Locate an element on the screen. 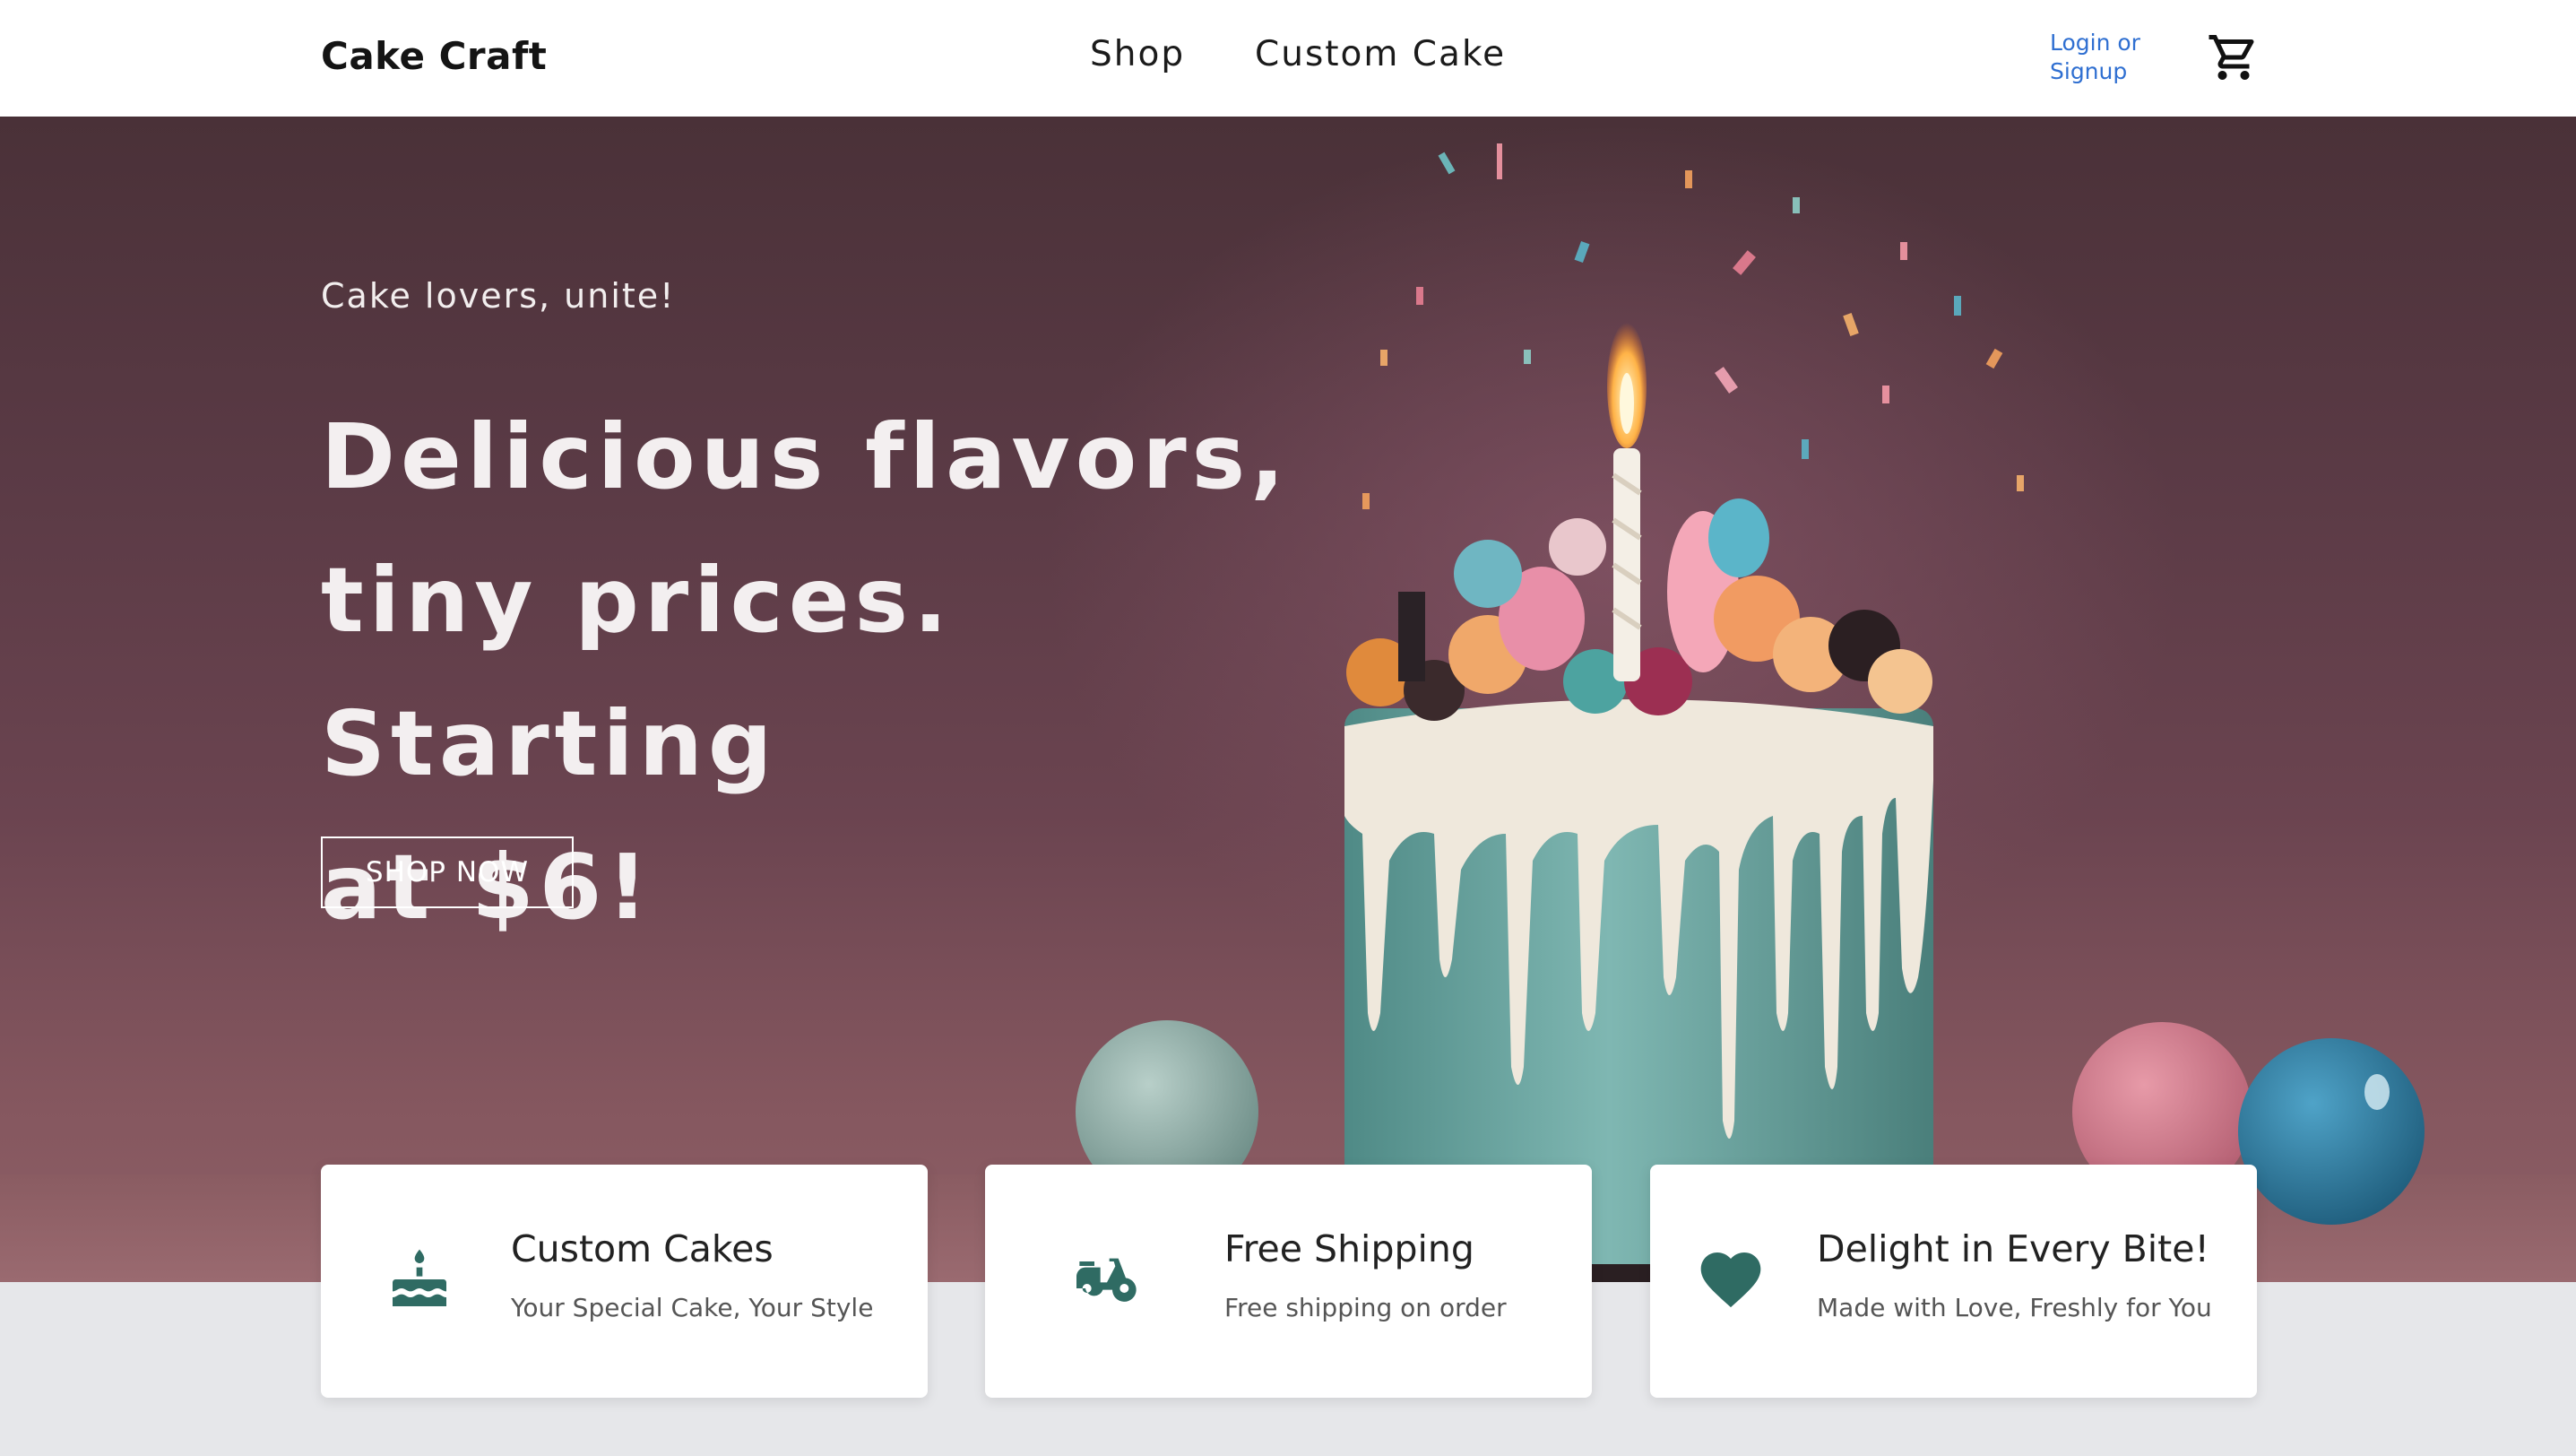 This screenshot has width=2576, height=1456. hero-headline-line-2: tiny prices. Starting is located at coordinates (637, 672).